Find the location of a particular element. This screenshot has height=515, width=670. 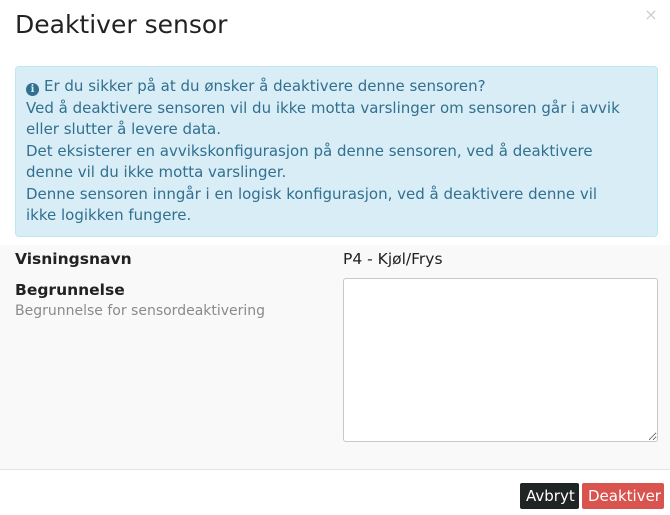

info-circle-icon: i is located at coordinates (32, 89).